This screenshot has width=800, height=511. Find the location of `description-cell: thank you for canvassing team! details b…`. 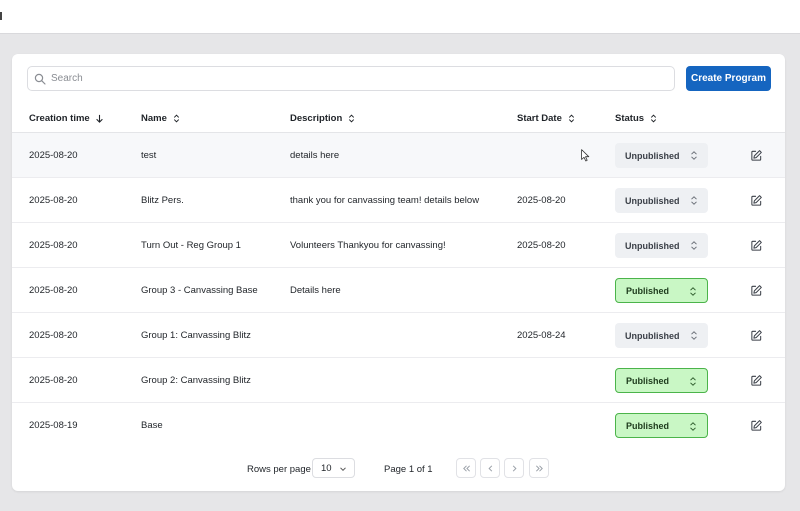

description-cell: thank you for canvassing team! details b… is located at coordinates (385, 200).